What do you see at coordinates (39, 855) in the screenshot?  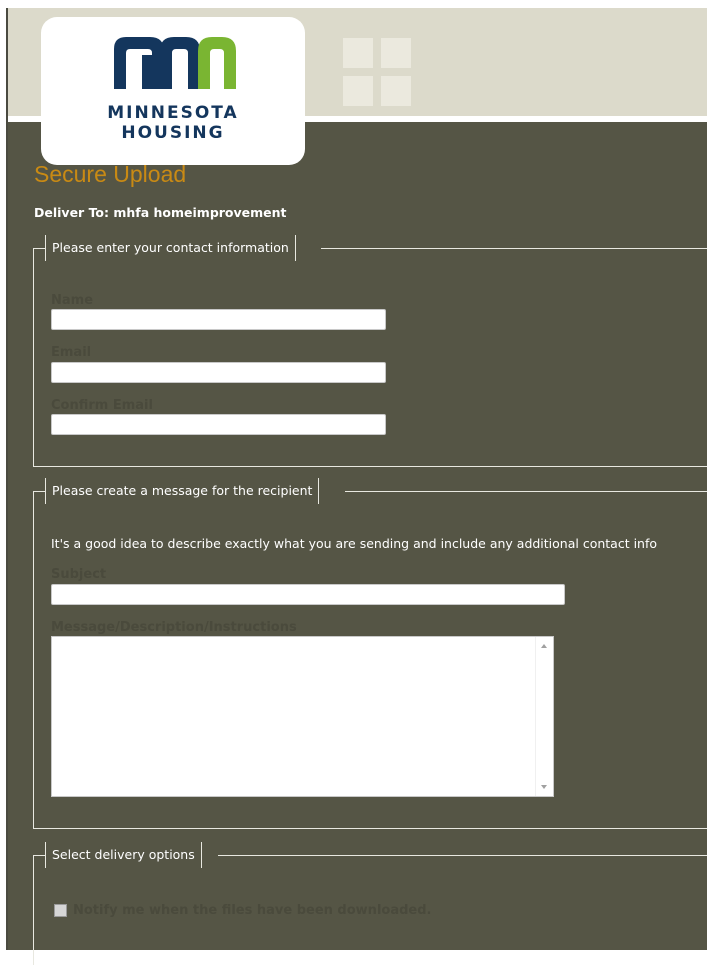 I see `delivery-fieldset-top-left` at bounding box center [39, 855].